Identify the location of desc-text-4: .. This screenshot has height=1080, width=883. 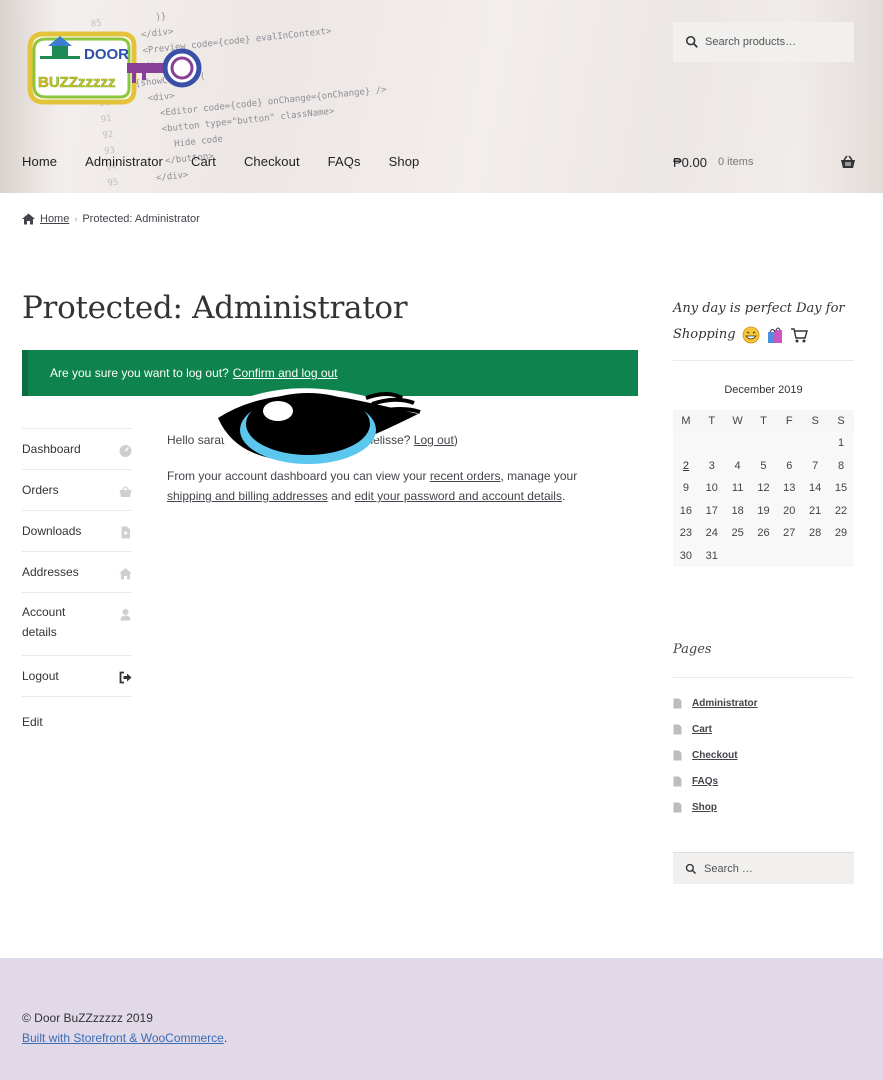
(563, 496).